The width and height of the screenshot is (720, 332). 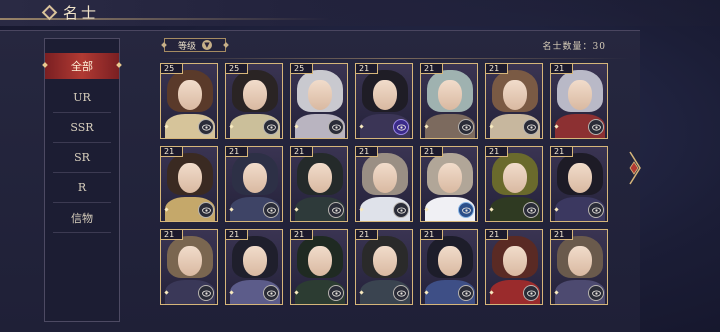 What do you see at coordinates (49, 12) in the screenshot?
I see `diamond-icon` at bounding box center [49, 12].